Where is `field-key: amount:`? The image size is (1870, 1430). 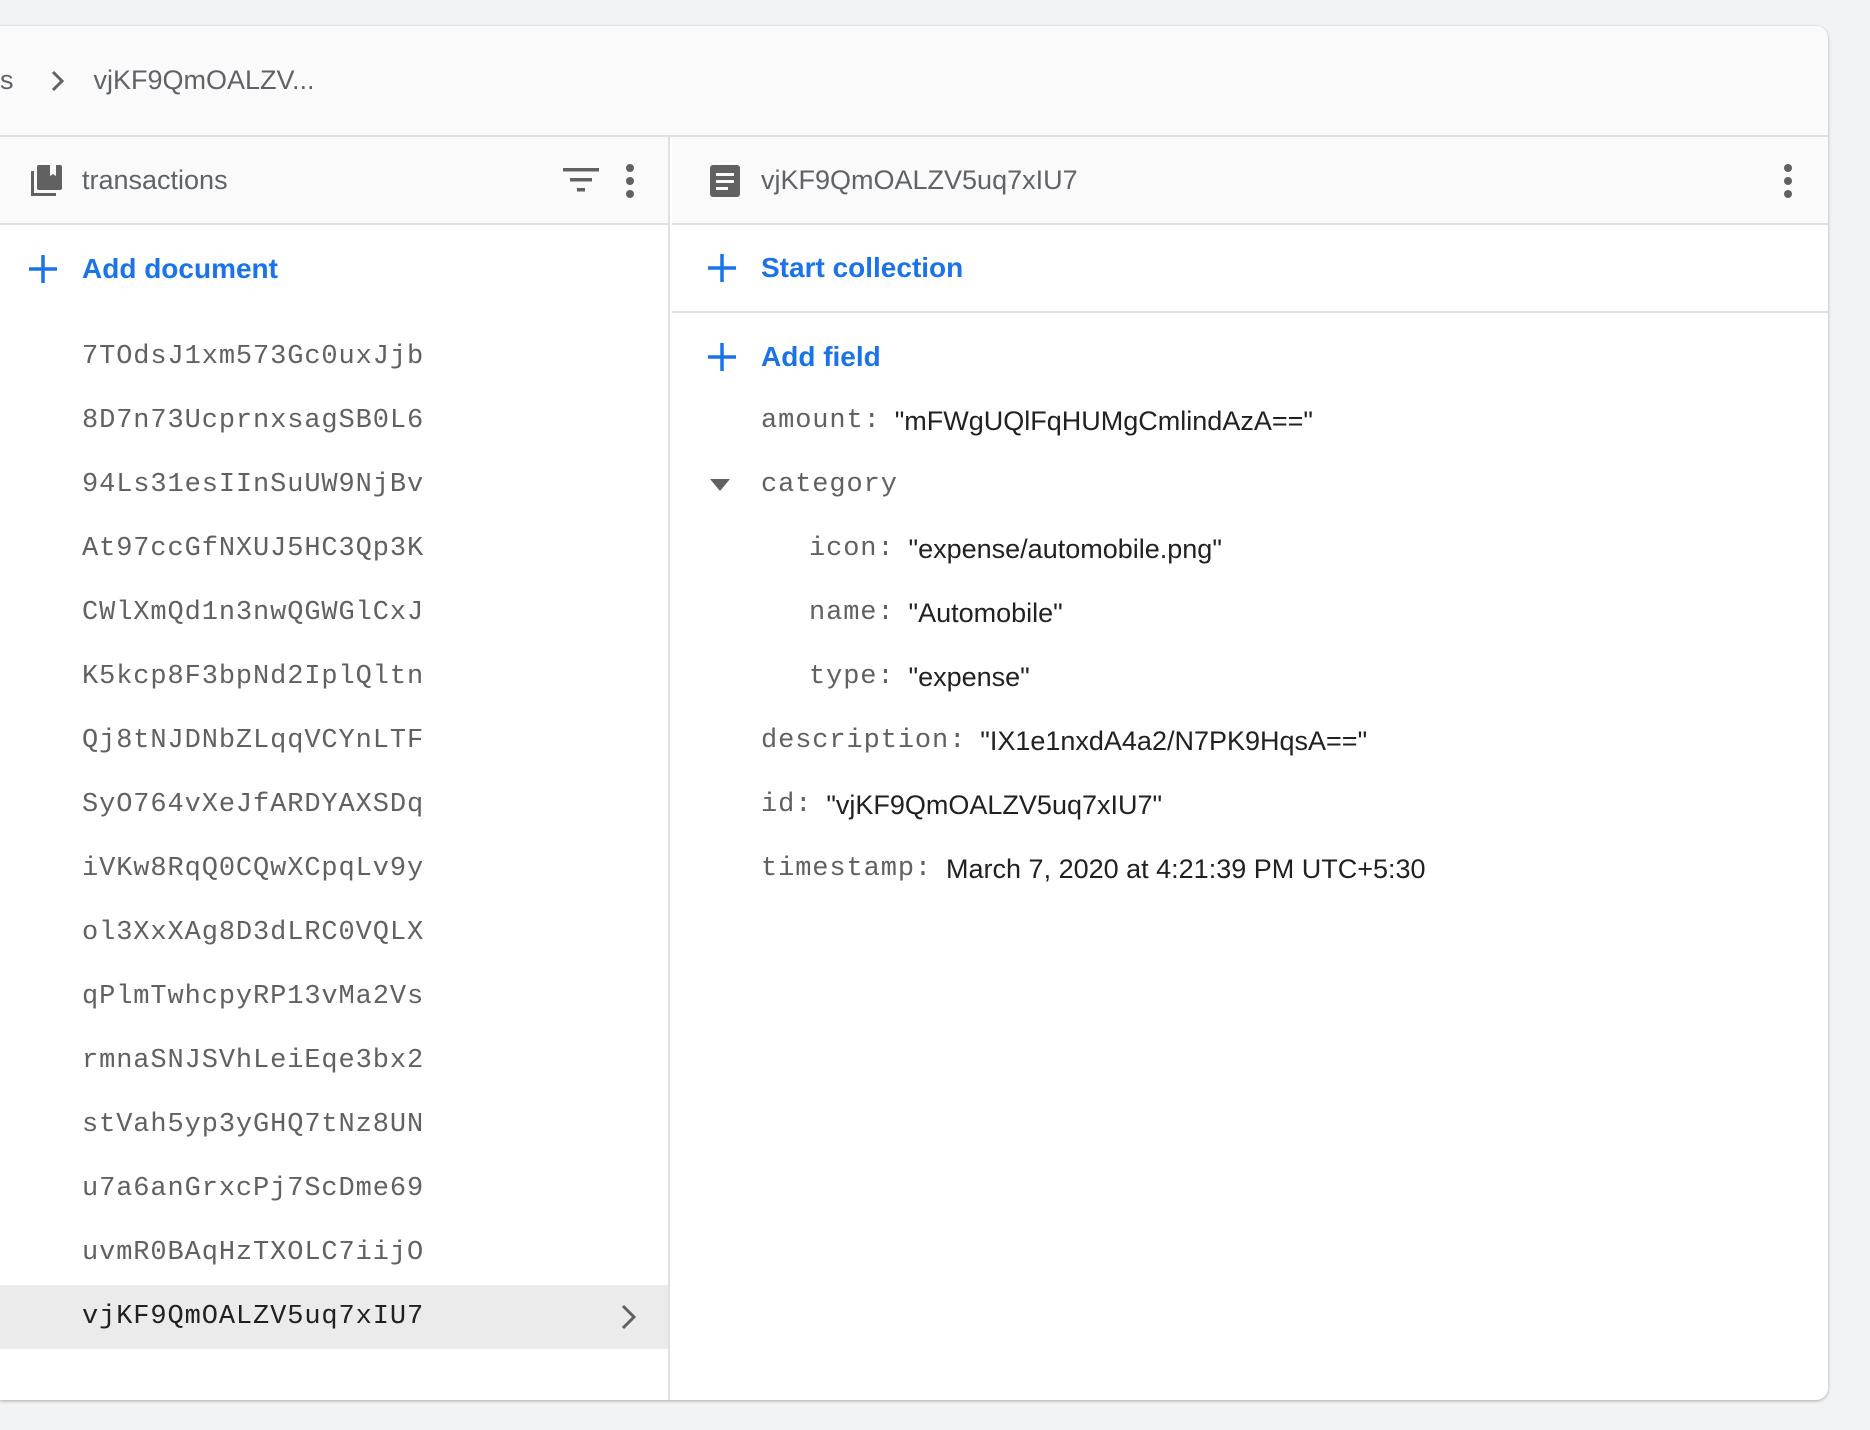 field-key: amount: is located at coordinates (821, 421).